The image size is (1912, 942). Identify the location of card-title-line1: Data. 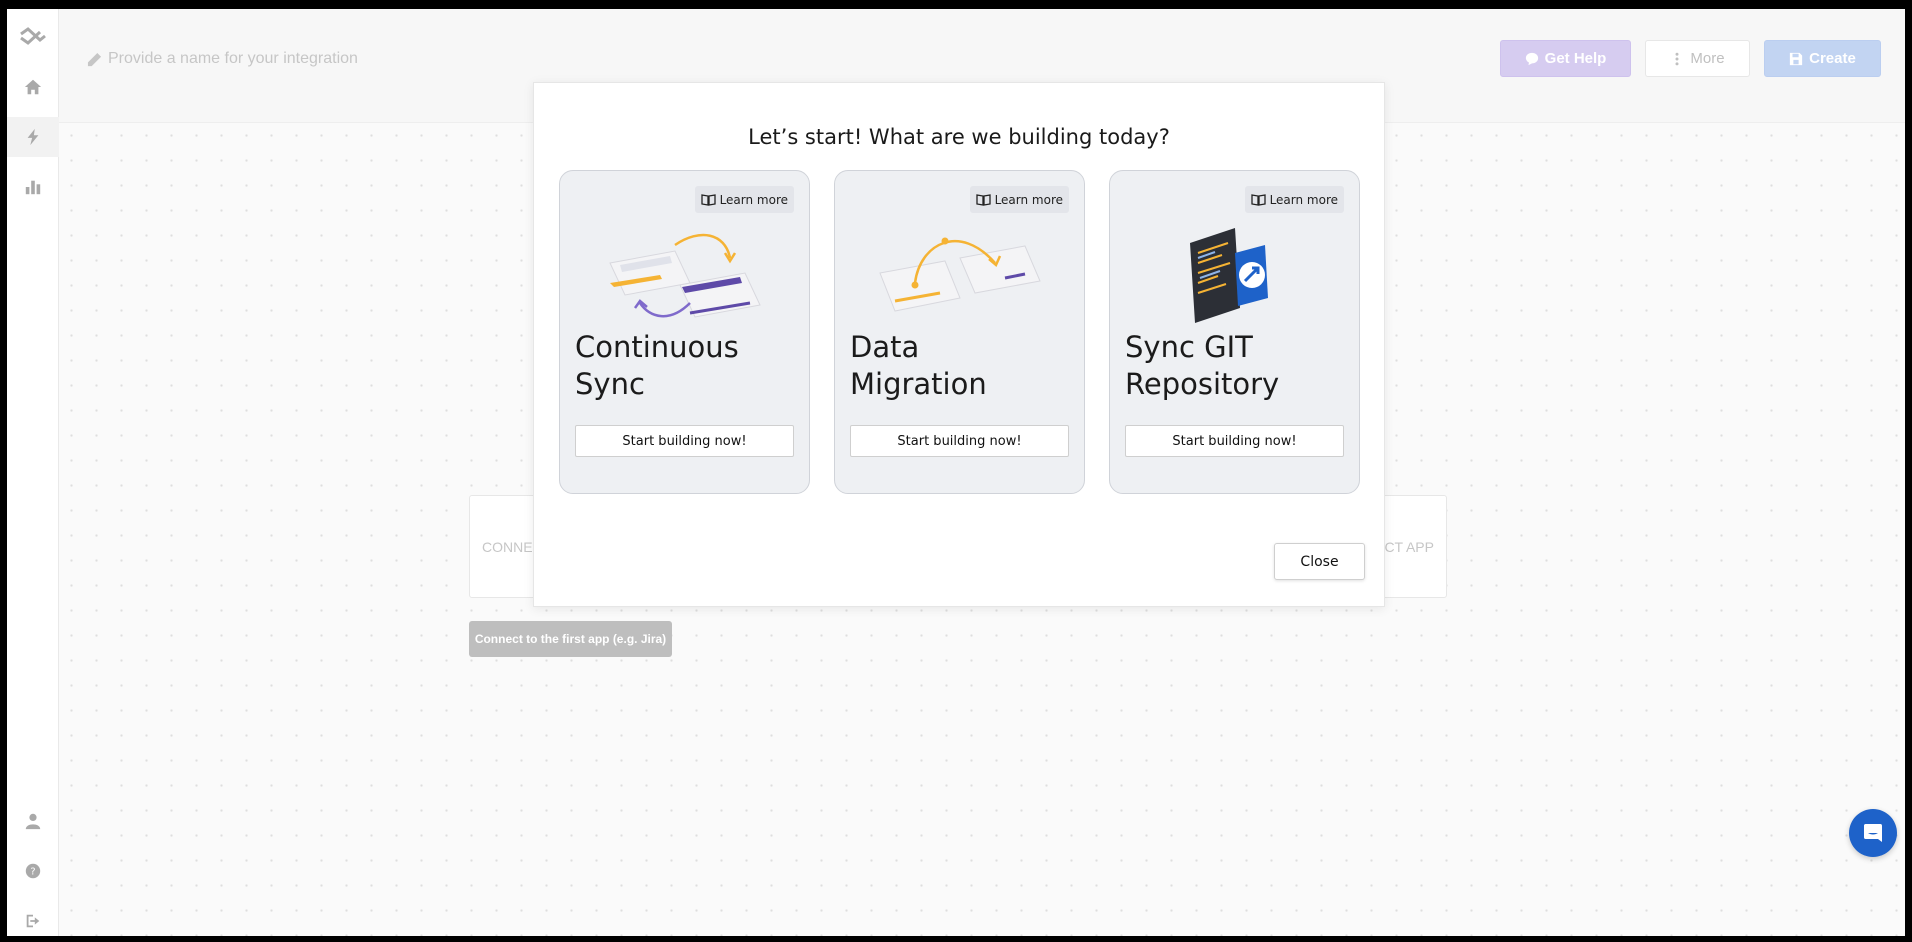
(885, 347).